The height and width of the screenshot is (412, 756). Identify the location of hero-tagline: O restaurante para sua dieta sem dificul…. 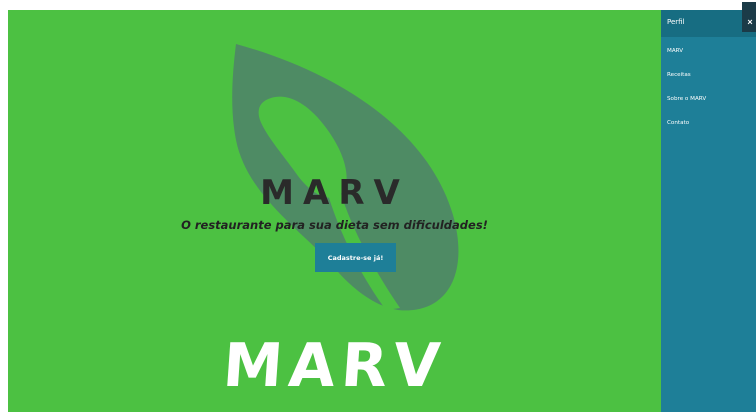
(334, 225).